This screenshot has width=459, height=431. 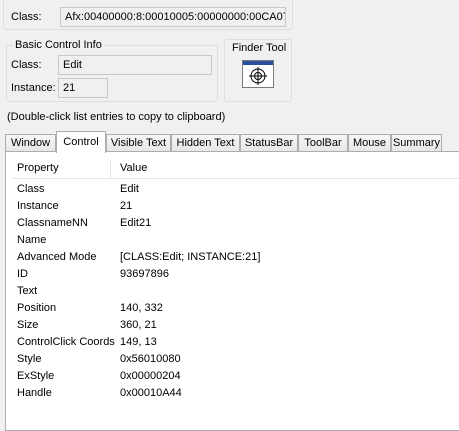 I want to click on tab-visible-text: Visible Text, so click(x=138, y=143).